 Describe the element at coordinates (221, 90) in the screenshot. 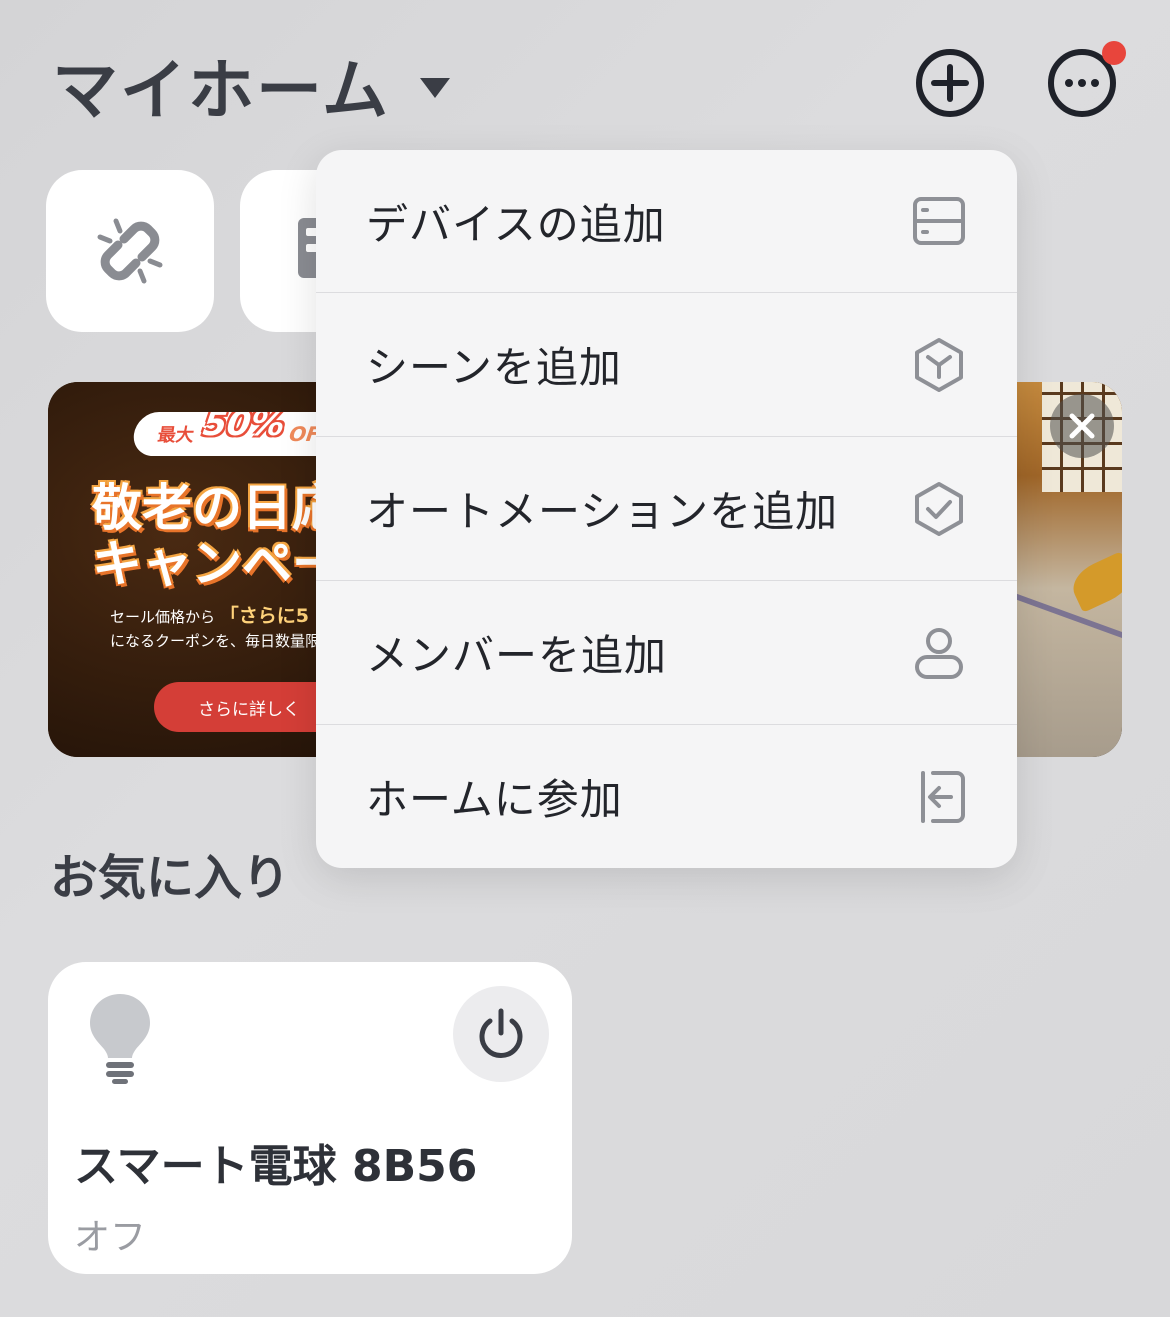

I see `home-title: マイホーム` at that location.